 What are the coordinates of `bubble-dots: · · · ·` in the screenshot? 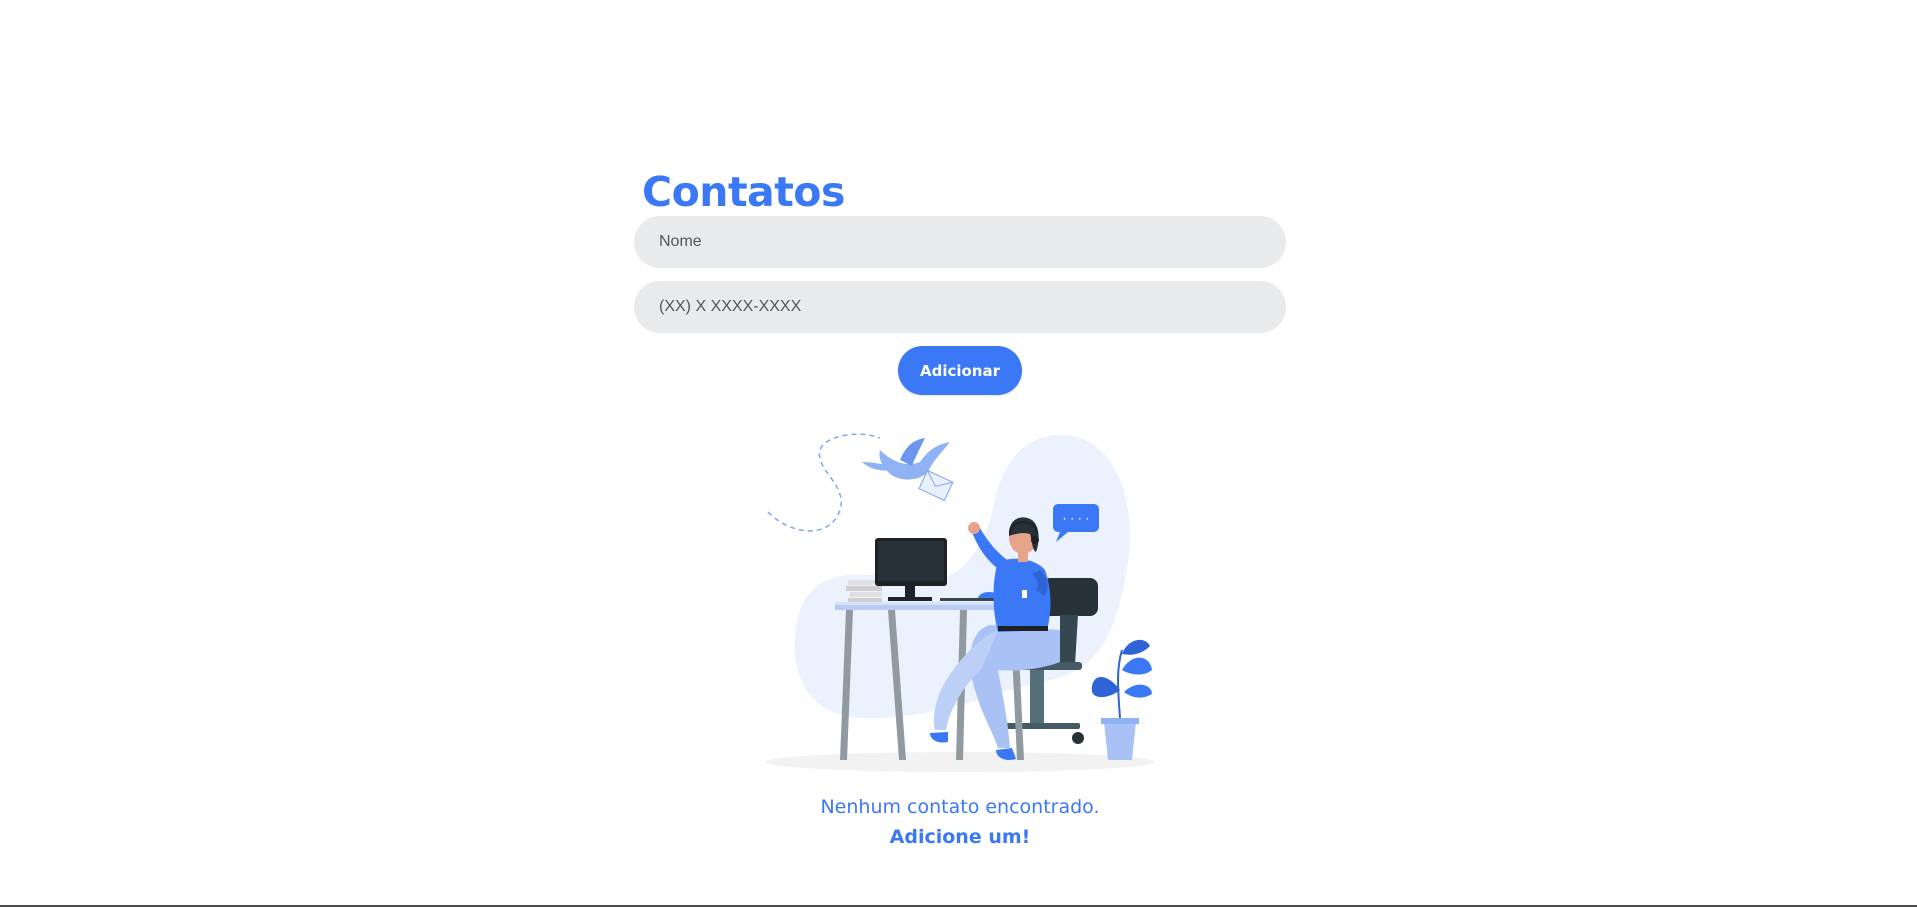 It's located at (1076, 519).